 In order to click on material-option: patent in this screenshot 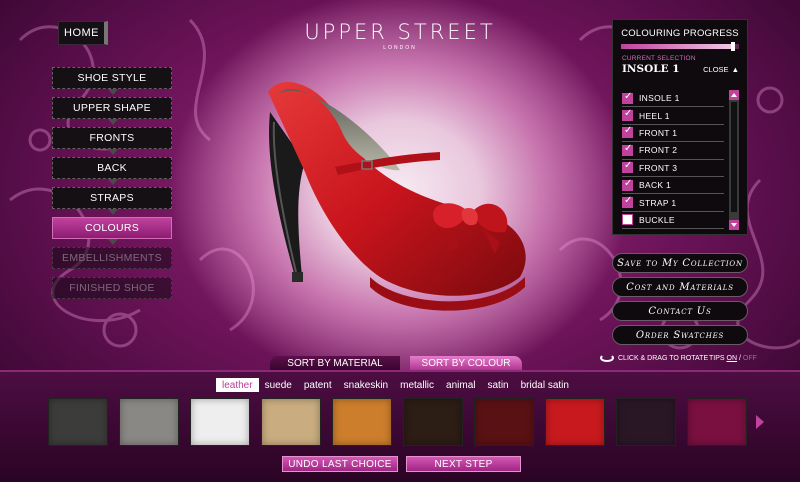, I will do `click(318, 385)`.